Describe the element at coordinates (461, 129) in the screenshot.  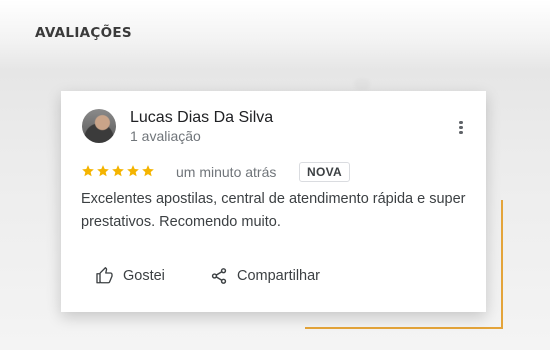
I see `more-vert-icon` at that location.